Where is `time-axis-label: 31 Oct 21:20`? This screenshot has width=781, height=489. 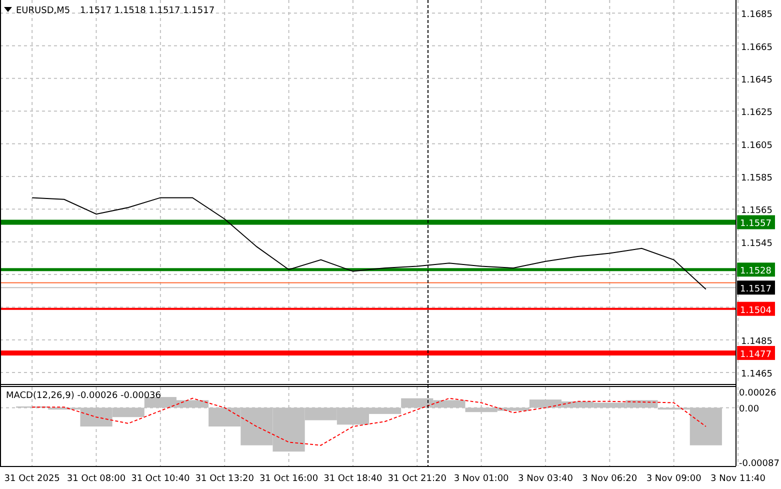 time-axis-label: 31 Oct 21:20 is located at coordinates (417, 479).